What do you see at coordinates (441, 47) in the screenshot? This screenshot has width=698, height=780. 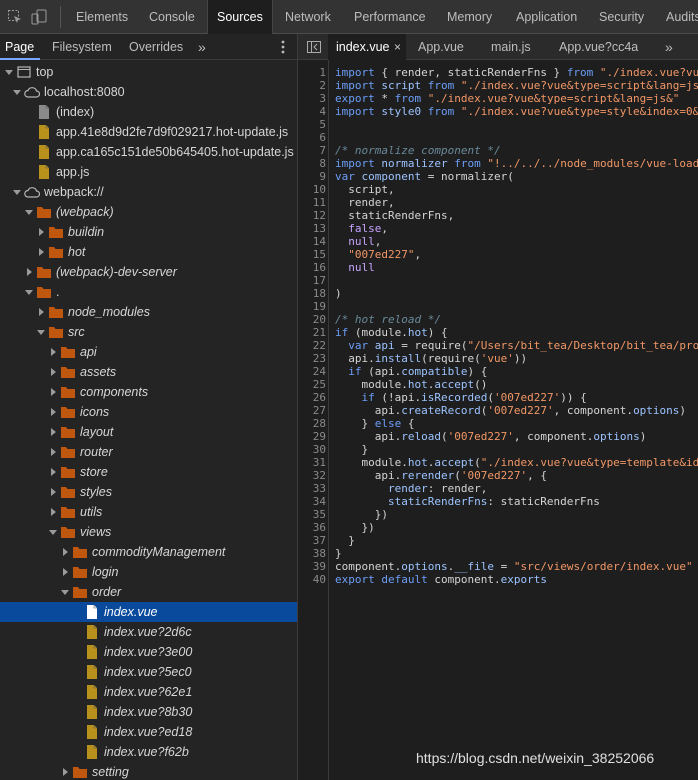 I see `editor-tab-app-vue: App.vue` at bounding box center [441, 47].